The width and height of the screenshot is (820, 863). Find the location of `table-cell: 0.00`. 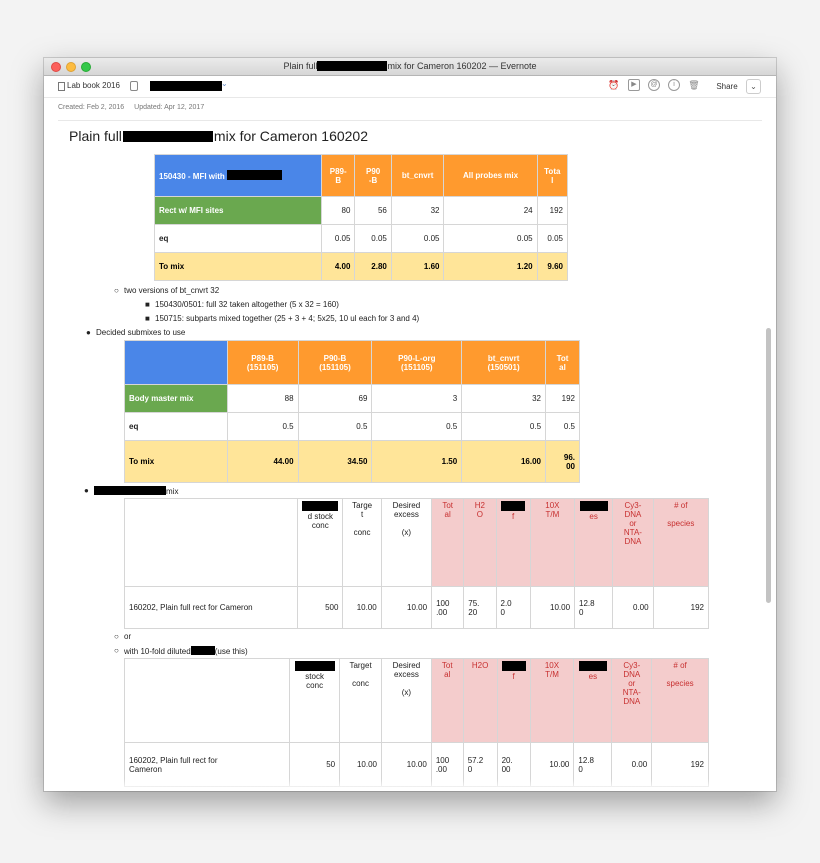

table-cell: 0.00 is located at coordinates (633, 607).